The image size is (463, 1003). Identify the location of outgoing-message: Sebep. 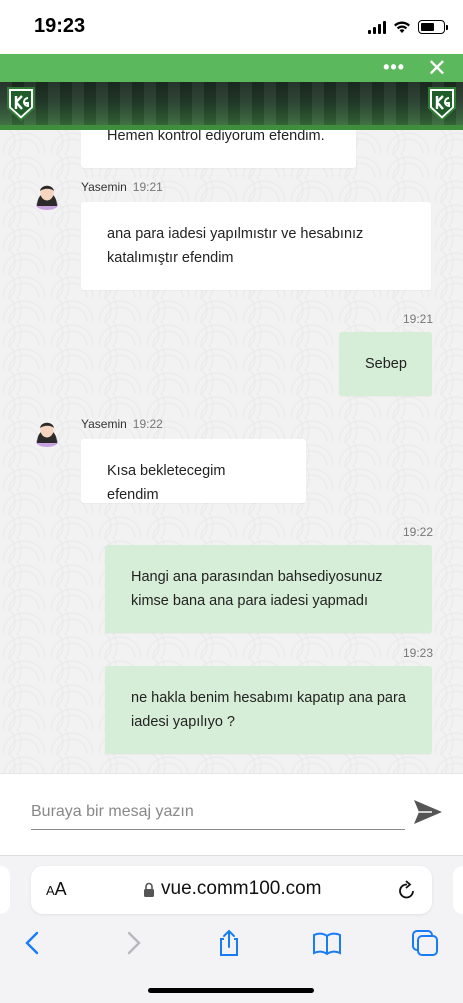
(385, 364).